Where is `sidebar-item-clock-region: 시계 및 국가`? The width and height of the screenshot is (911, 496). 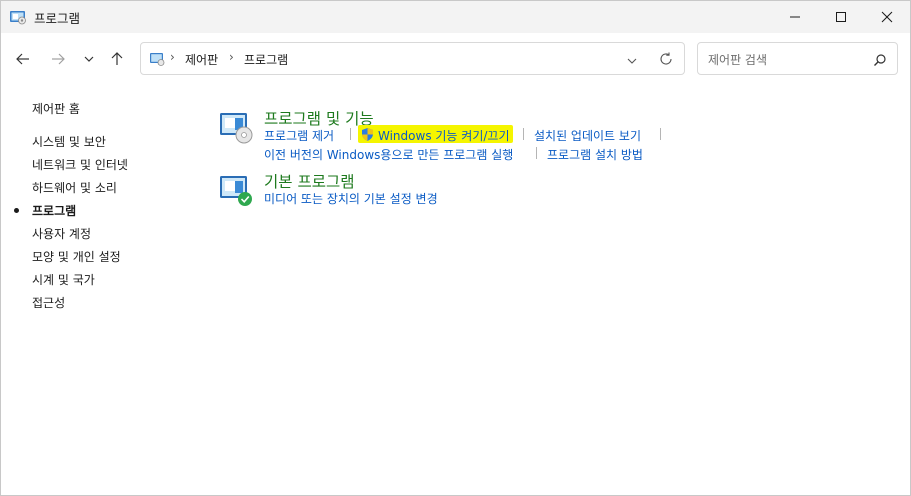
sidebar-item-clock-region: 시계 및 국가 is located at coordinates (63, 279).